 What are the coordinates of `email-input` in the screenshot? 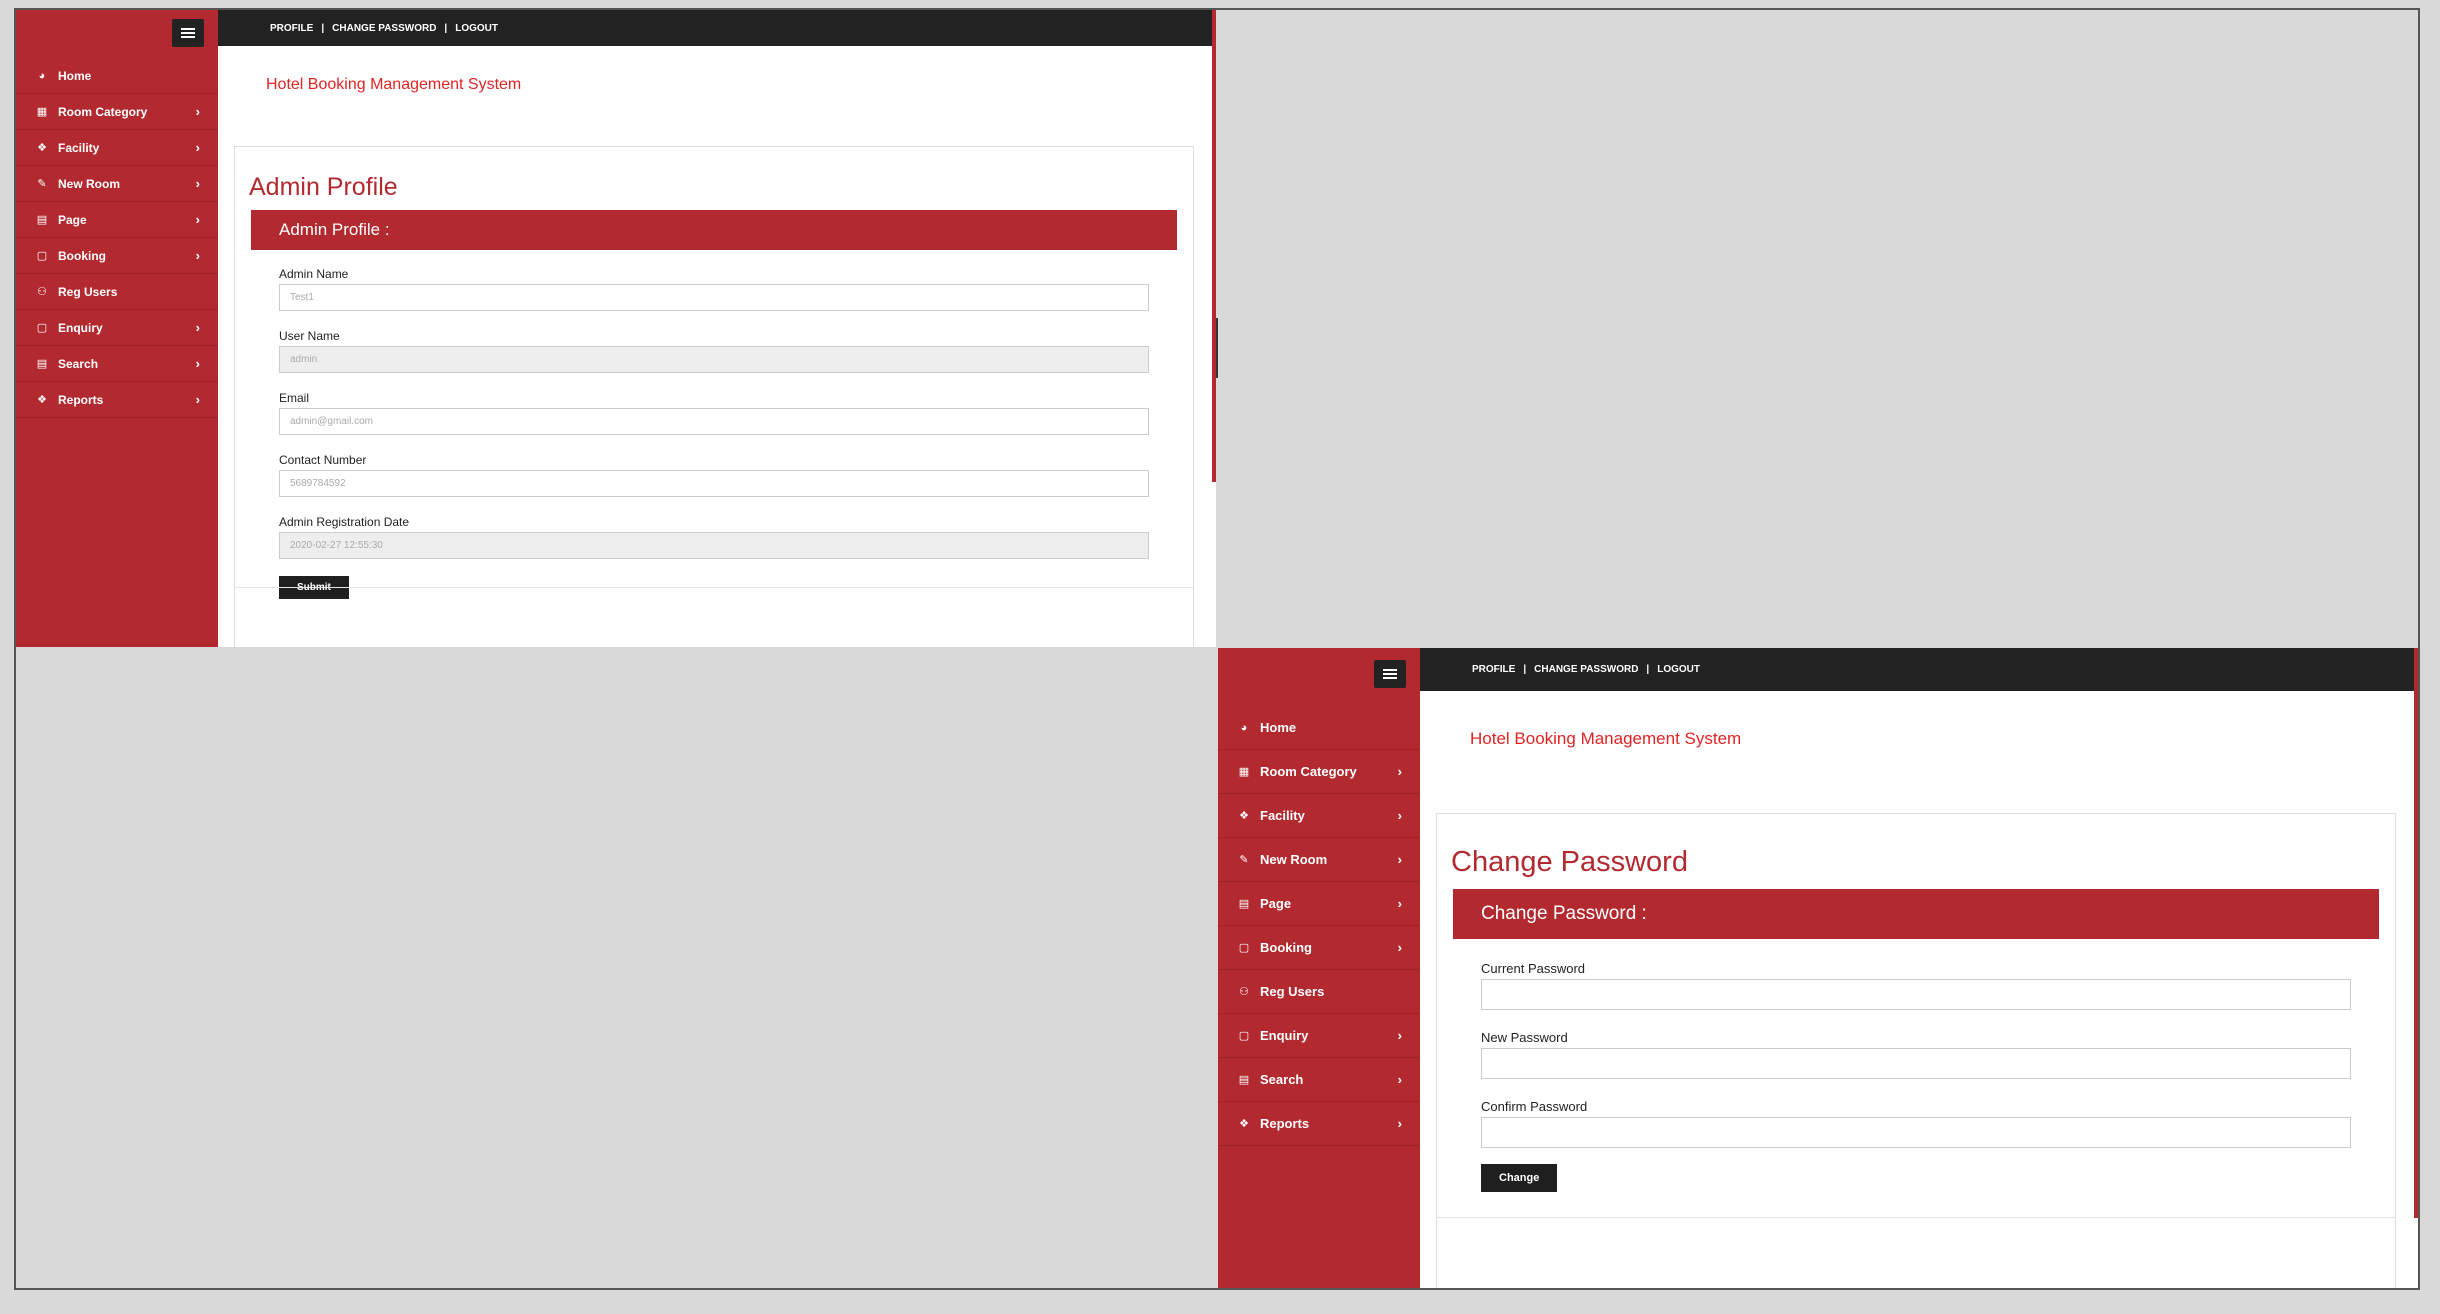 It's located at (714, 421).